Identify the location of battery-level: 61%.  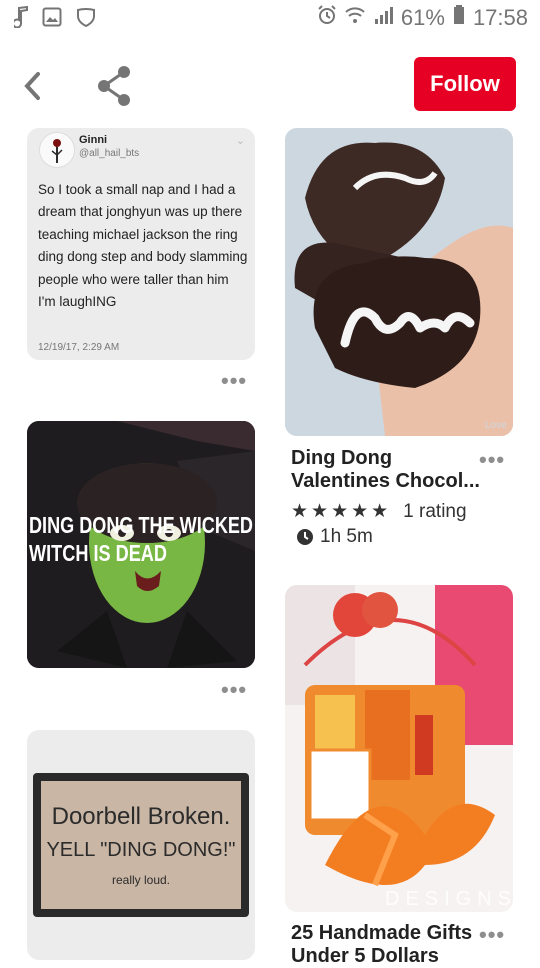
(422, 17).